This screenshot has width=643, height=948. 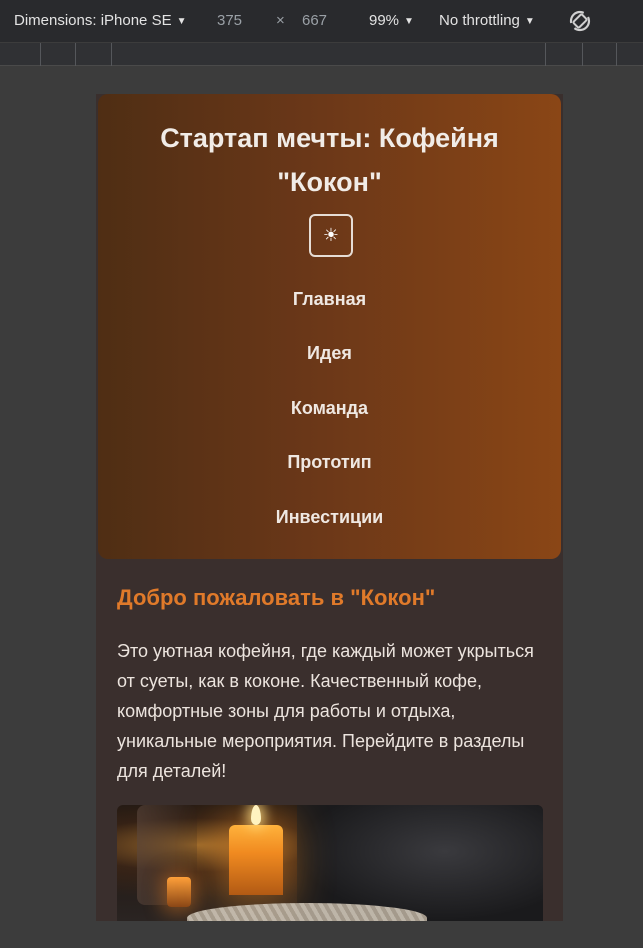 I want to click on device-dimensions-dropdown: Dimensions: iPhone SE ▼, so click(x=100, y=20).